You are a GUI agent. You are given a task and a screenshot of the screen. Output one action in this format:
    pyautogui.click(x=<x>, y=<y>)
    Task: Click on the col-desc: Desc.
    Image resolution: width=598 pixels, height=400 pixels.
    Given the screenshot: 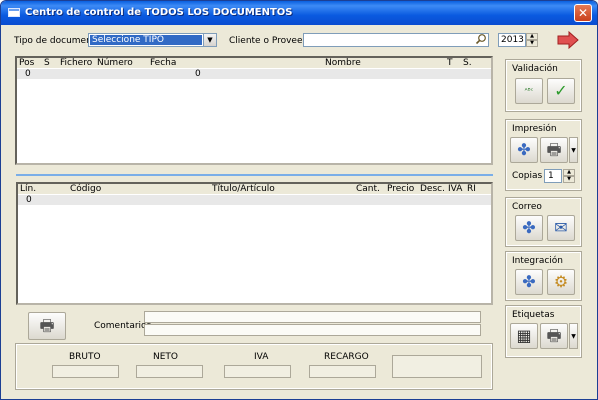 What is the action you would take?
    pyautogui.click(x=432, y=189)
    